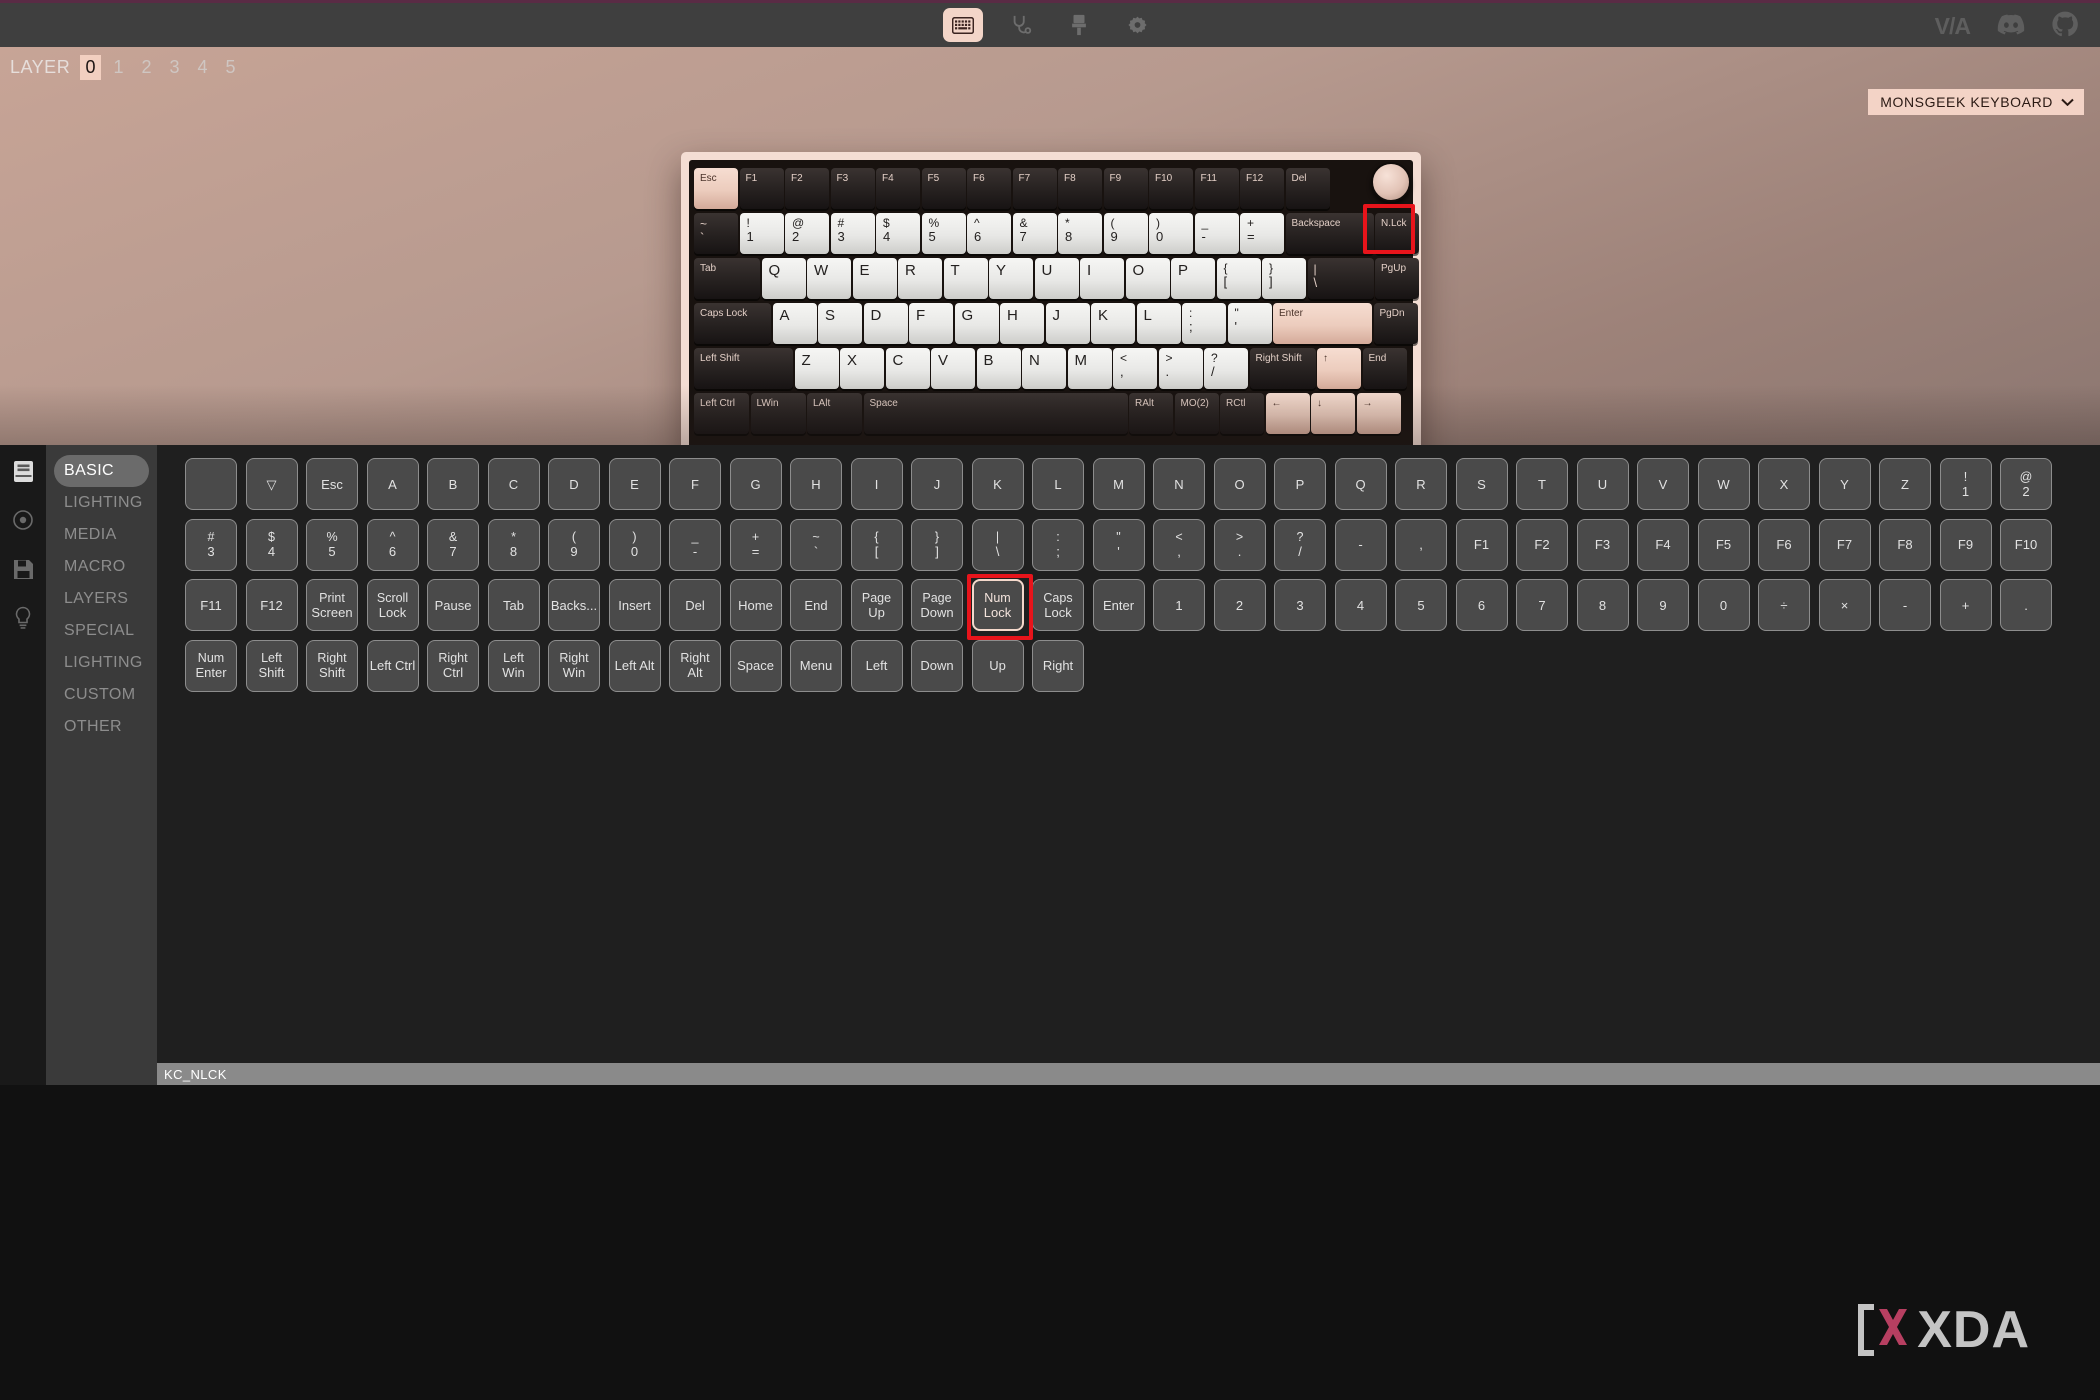 The image size is (2100, 1400). Describe the element at coordinates (1226, 368) in the screenshot. I see `keyboard-key: ? /` at that location.